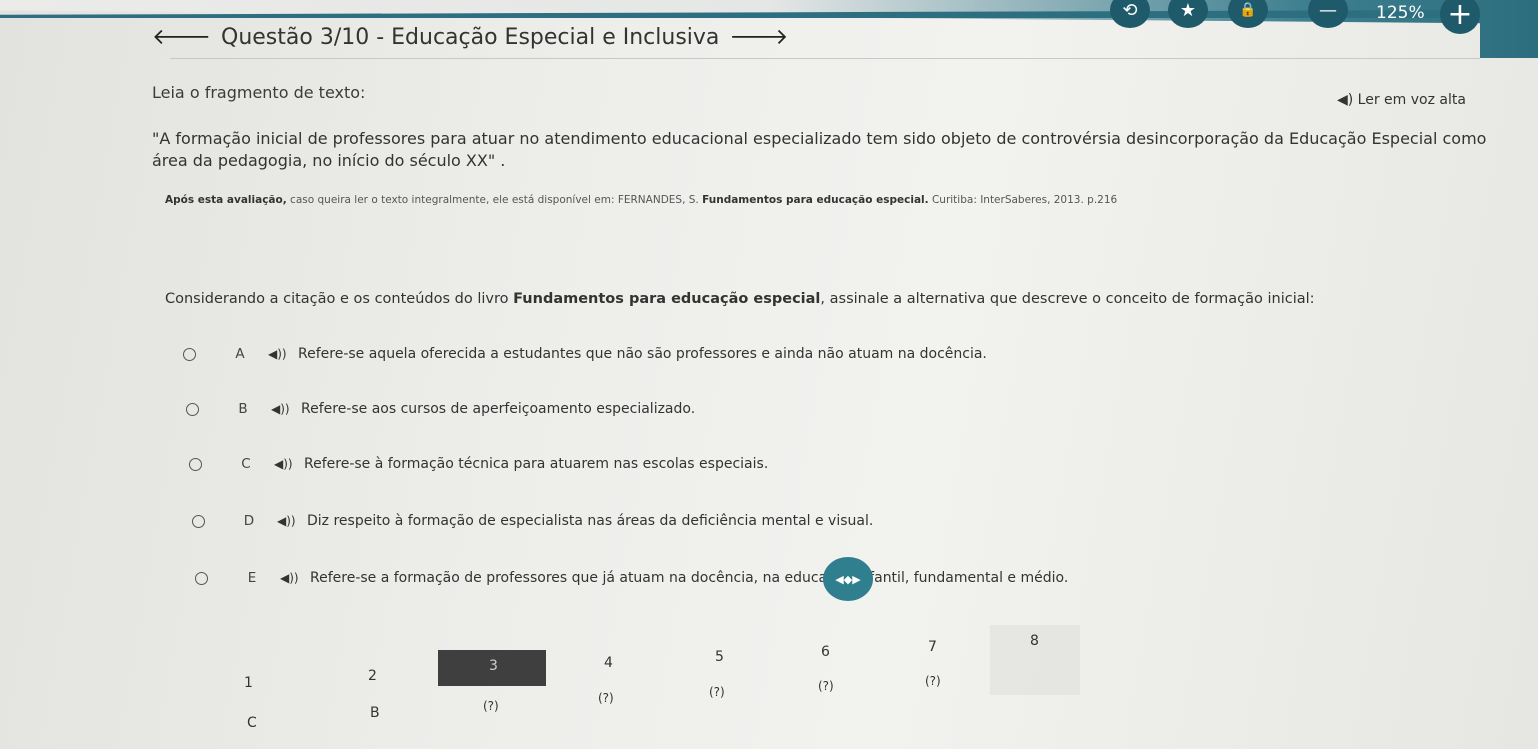 The width and height of the screenshot is (1538, 749). Describe the element at coordinates (758, 37) in the screenshot. I see `forward-arrow-icon: 🡒` at that location.